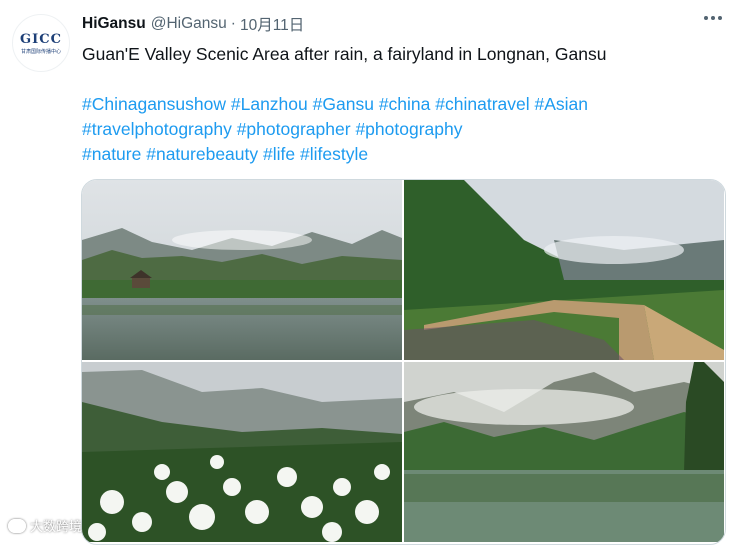 The image size is (742, 545). I want to click on watermark: 大数跨境, so click(45, 525).